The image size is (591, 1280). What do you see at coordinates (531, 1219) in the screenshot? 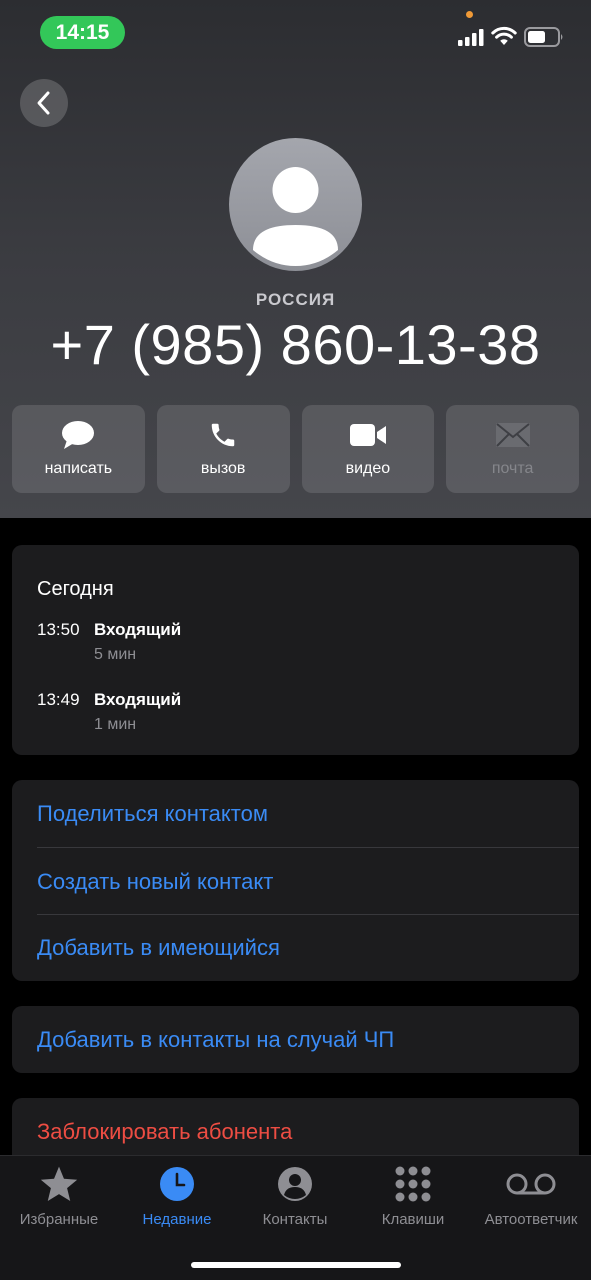
I see `tab-label: Автоответчик` at bounding box center [531, 1219].